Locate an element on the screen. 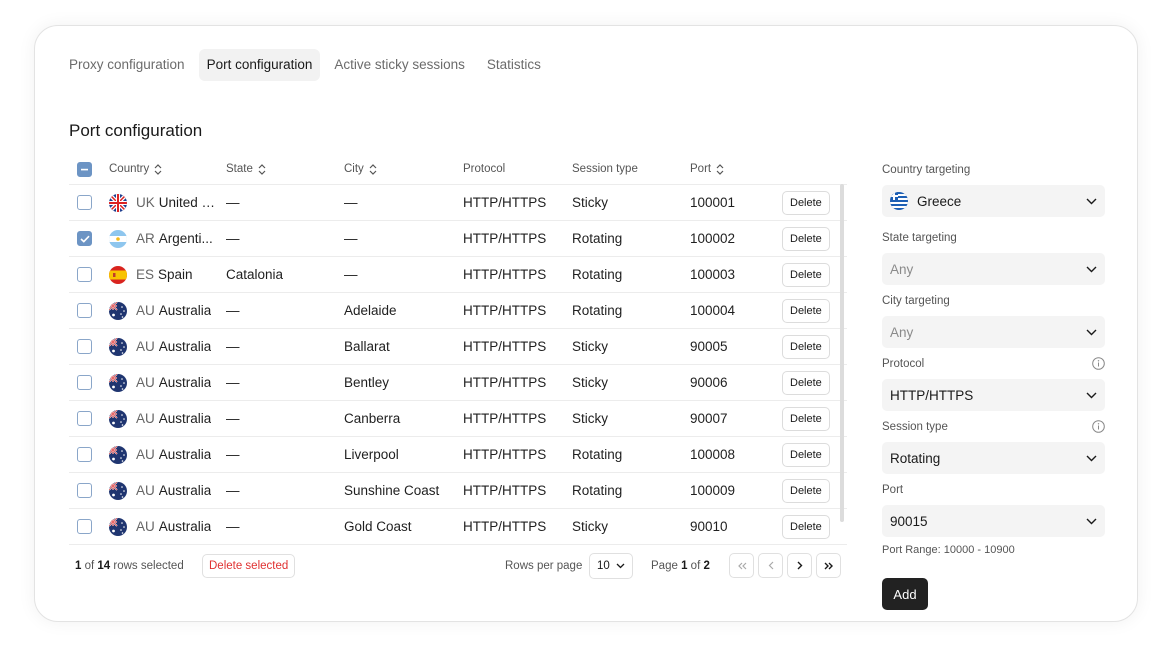 This screenshot has width=1172, height=664. double-chevron-right-icon is located at coordinates (828, 565).